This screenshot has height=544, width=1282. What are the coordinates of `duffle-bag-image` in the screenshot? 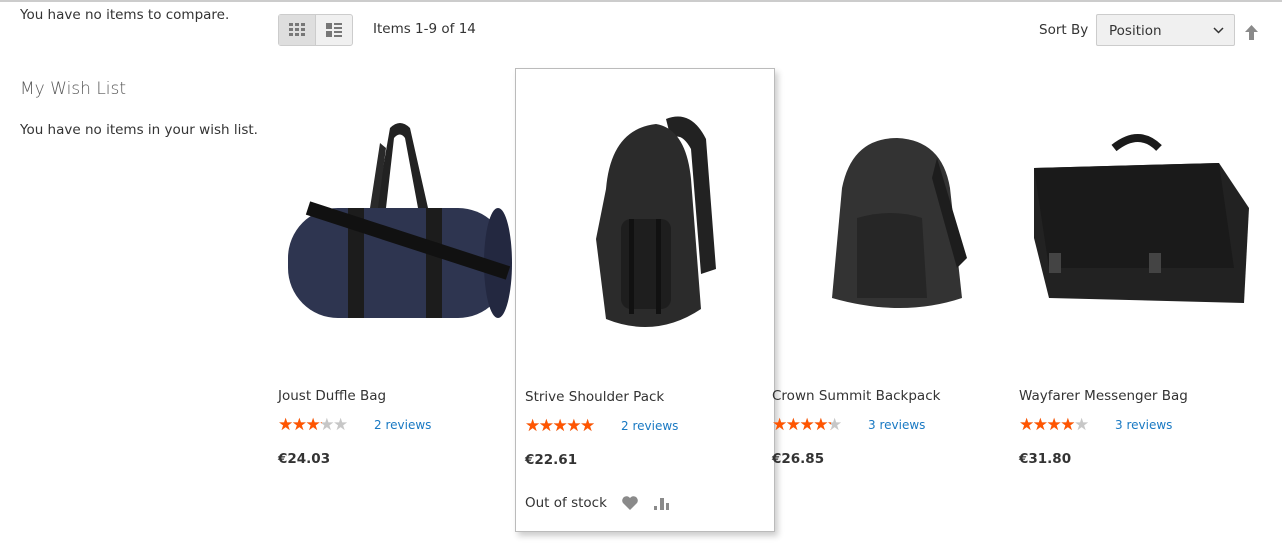 It's located at (400, 220).